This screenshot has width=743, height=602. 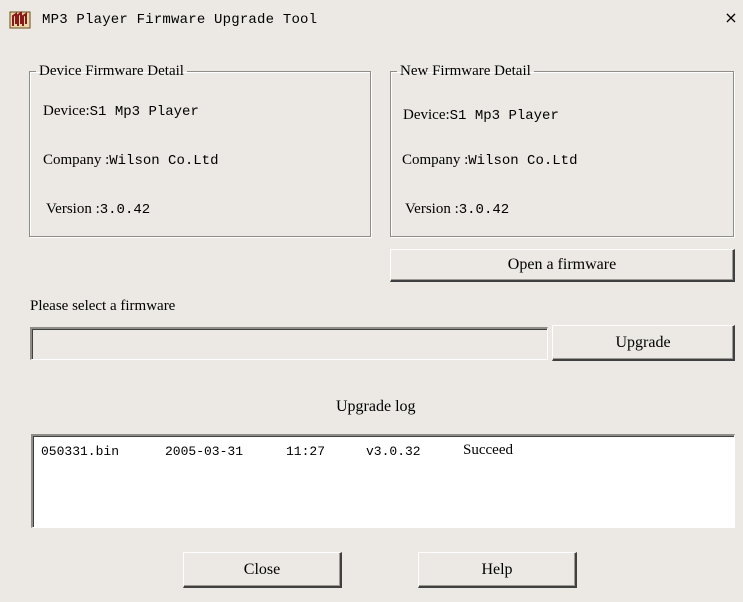 What do you see at coordinates (488, 450) in the screenshot?
I see `log-entry-status: Succeed` at bounding box center [488, 450].